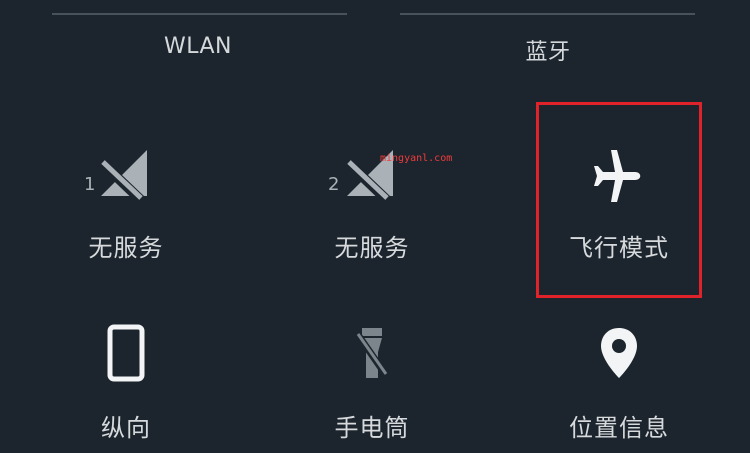 Image resolution: width=750 pixels, height=453 pixels. I want to click on bluetooth-label: 蓝牙, so click(548, 50).